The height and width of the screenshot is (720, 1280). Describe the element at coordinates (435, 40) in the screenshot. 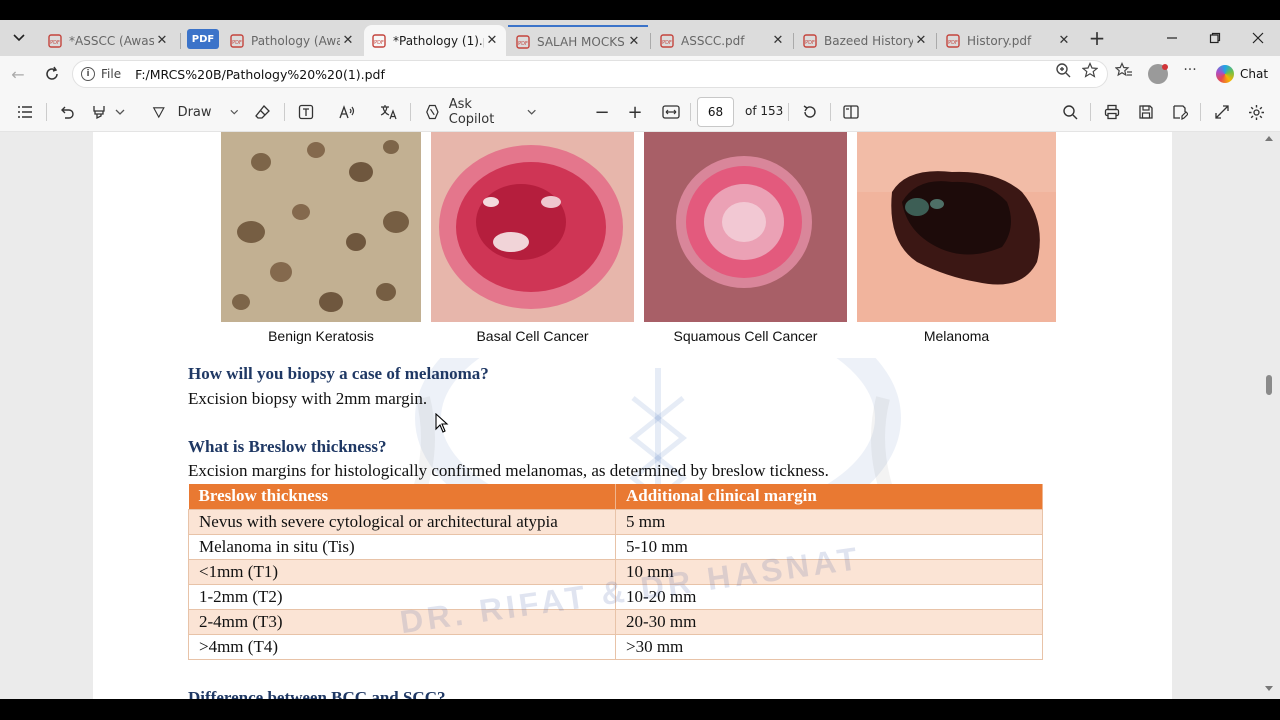

I see `tab-pathology-1-active: PDF *Pathology (1).pdf ✕` at that location.